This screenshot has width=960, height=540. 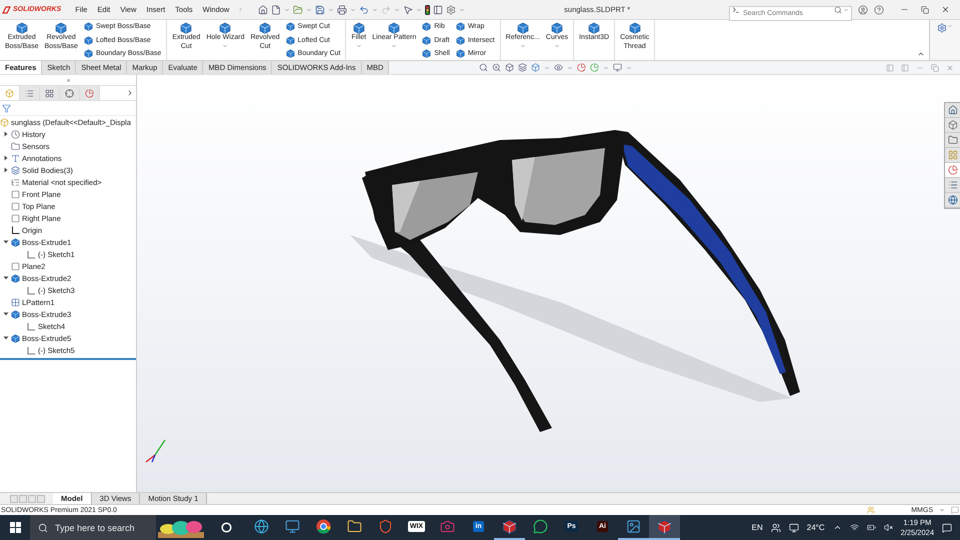 I want to click on scene-icon, so click(x=595, y=67).